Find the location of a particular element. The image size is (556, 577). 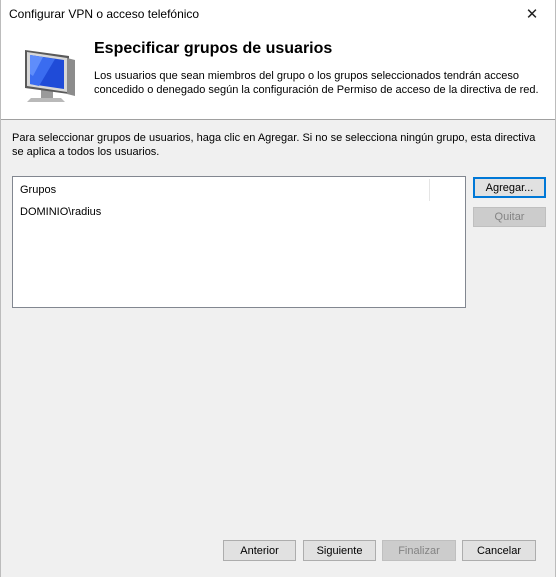

cancel-button: Cancelar is located at coordinates (499, 550).